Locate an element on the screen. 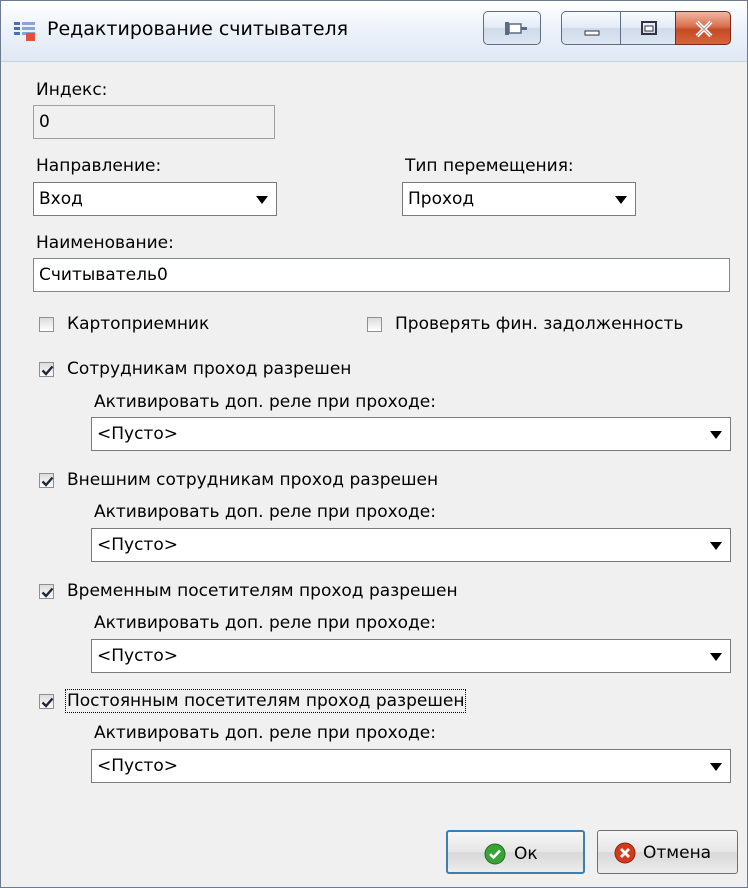  name-label: Наименование: is located at coordinates (105, 243).